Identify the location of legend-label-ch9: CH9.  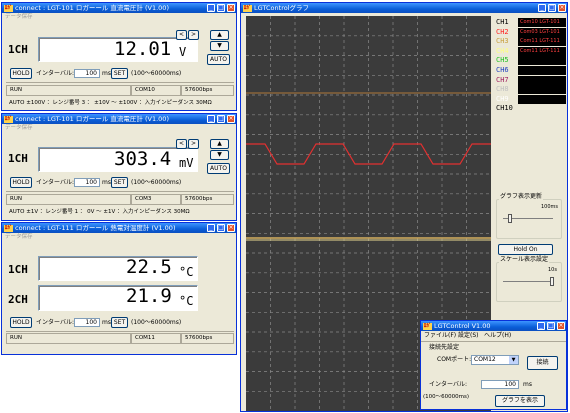
(502, 98).